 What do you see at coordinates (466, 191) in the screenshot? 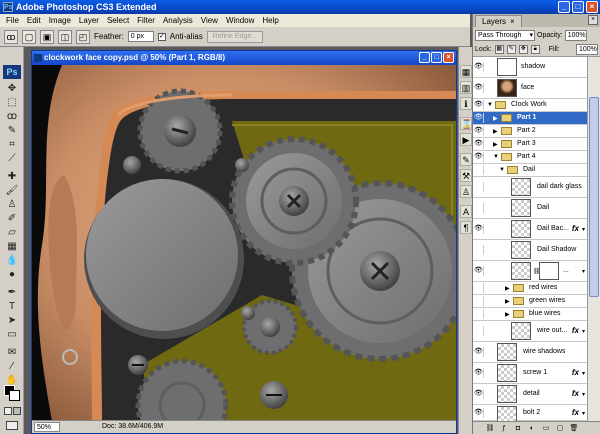
I see `clone-source-palette-icon: ♙` at bounding box center [466, 191].